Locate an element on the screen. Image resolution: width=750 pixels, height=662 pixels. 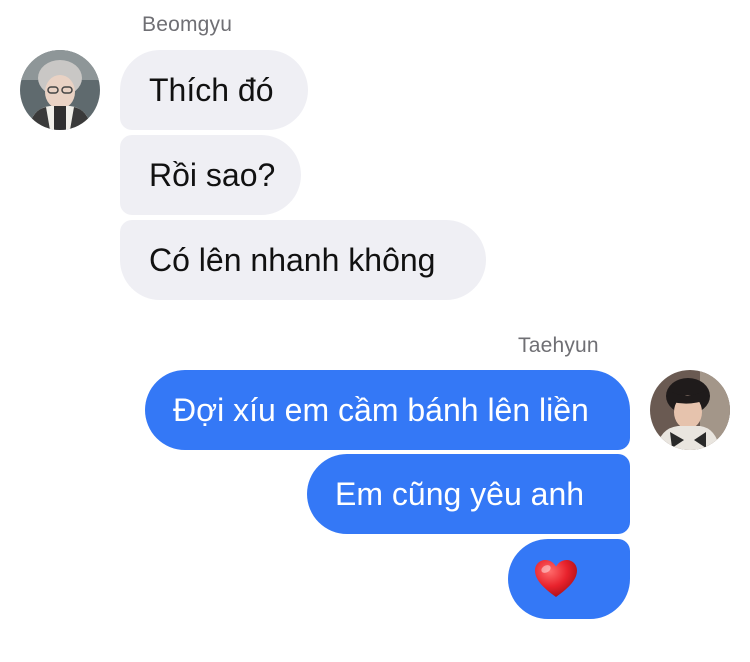
sender-name-beomgyu: Beomgyu is located at coordinates (187, 24).